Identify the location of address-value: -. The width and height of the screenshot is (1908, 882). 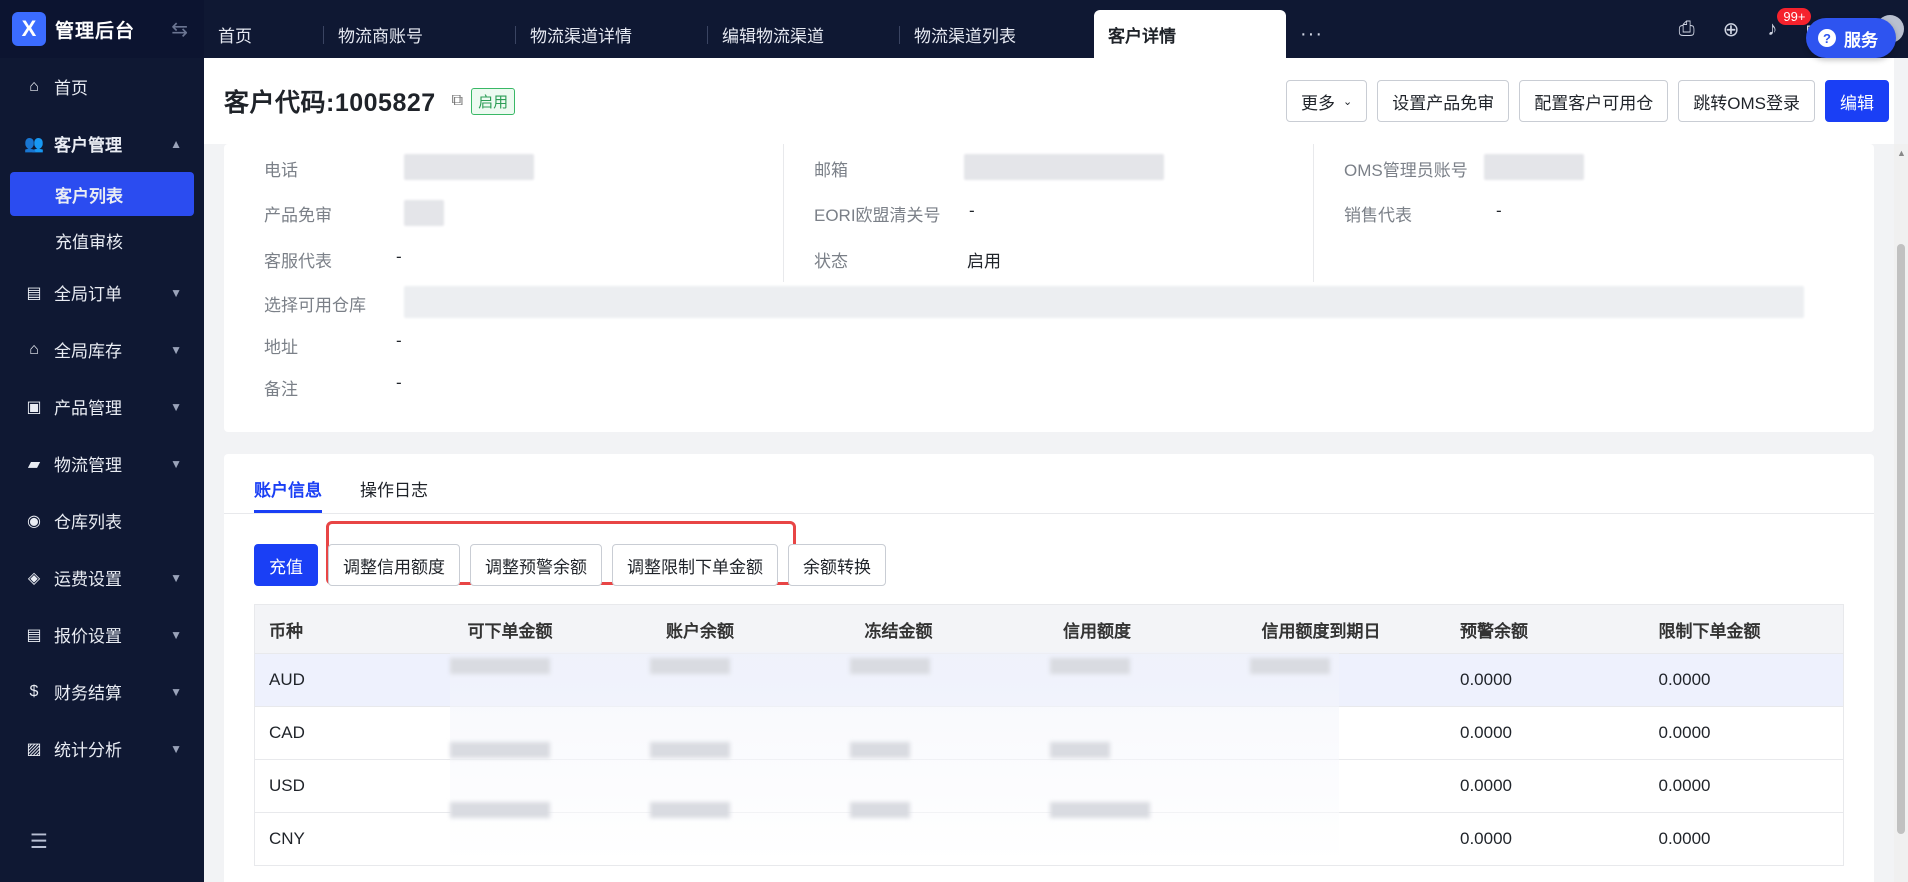
(399, 340).